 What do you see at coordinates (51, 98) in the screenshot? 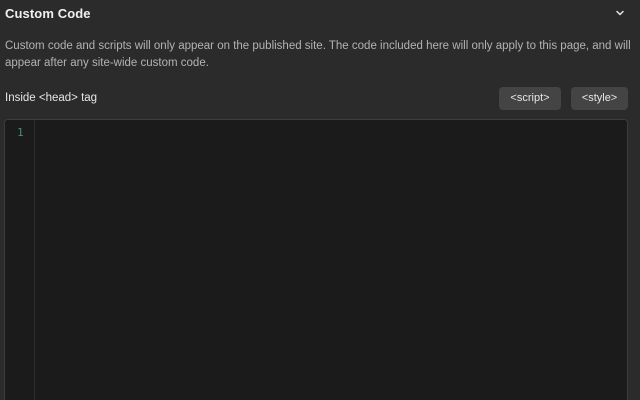
I see `head-code-label: Inside <head> tag` at bounding box center [51, 98].